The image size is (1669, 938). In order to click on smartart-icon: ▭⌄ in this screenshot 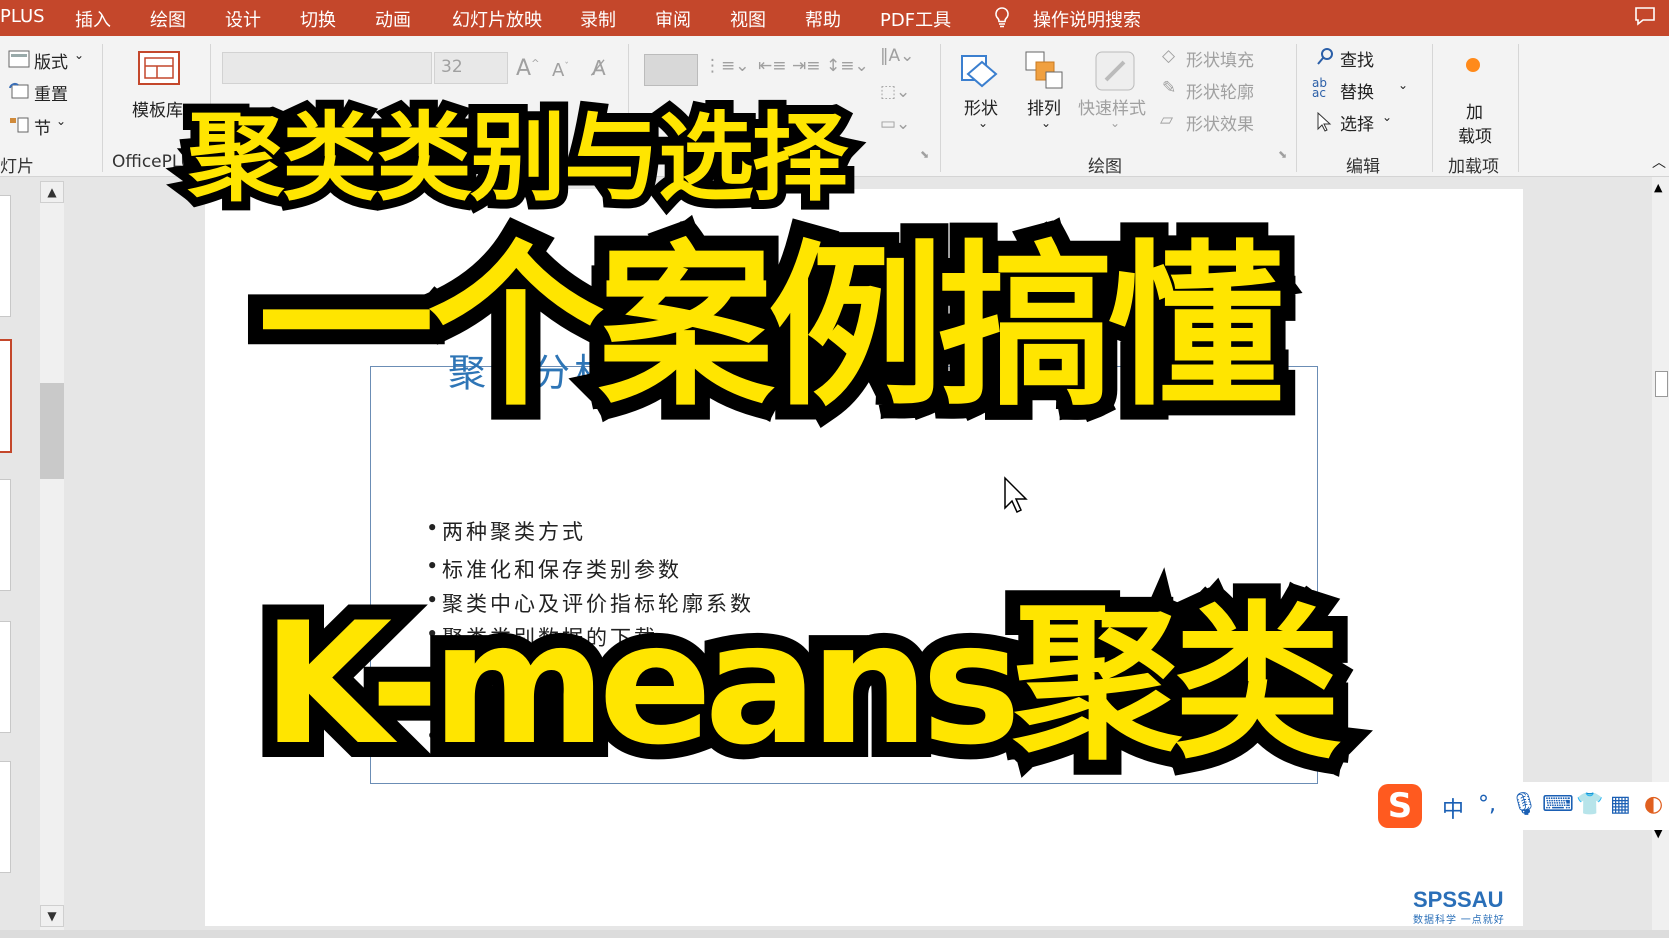, I will do `click(895, 124)`.